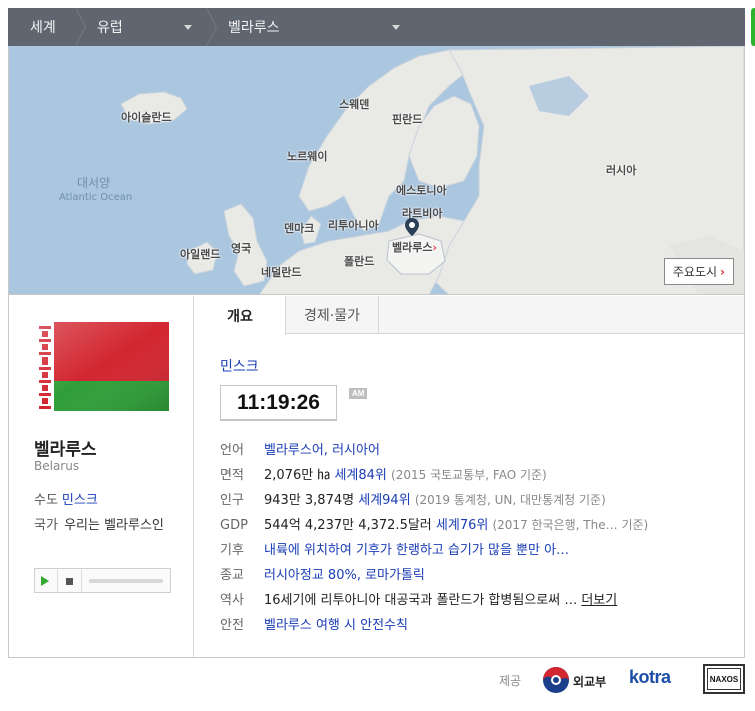  Describe the element at coordinates (232, 500) in the screenshot. I see `info-key: 인구` at that location.